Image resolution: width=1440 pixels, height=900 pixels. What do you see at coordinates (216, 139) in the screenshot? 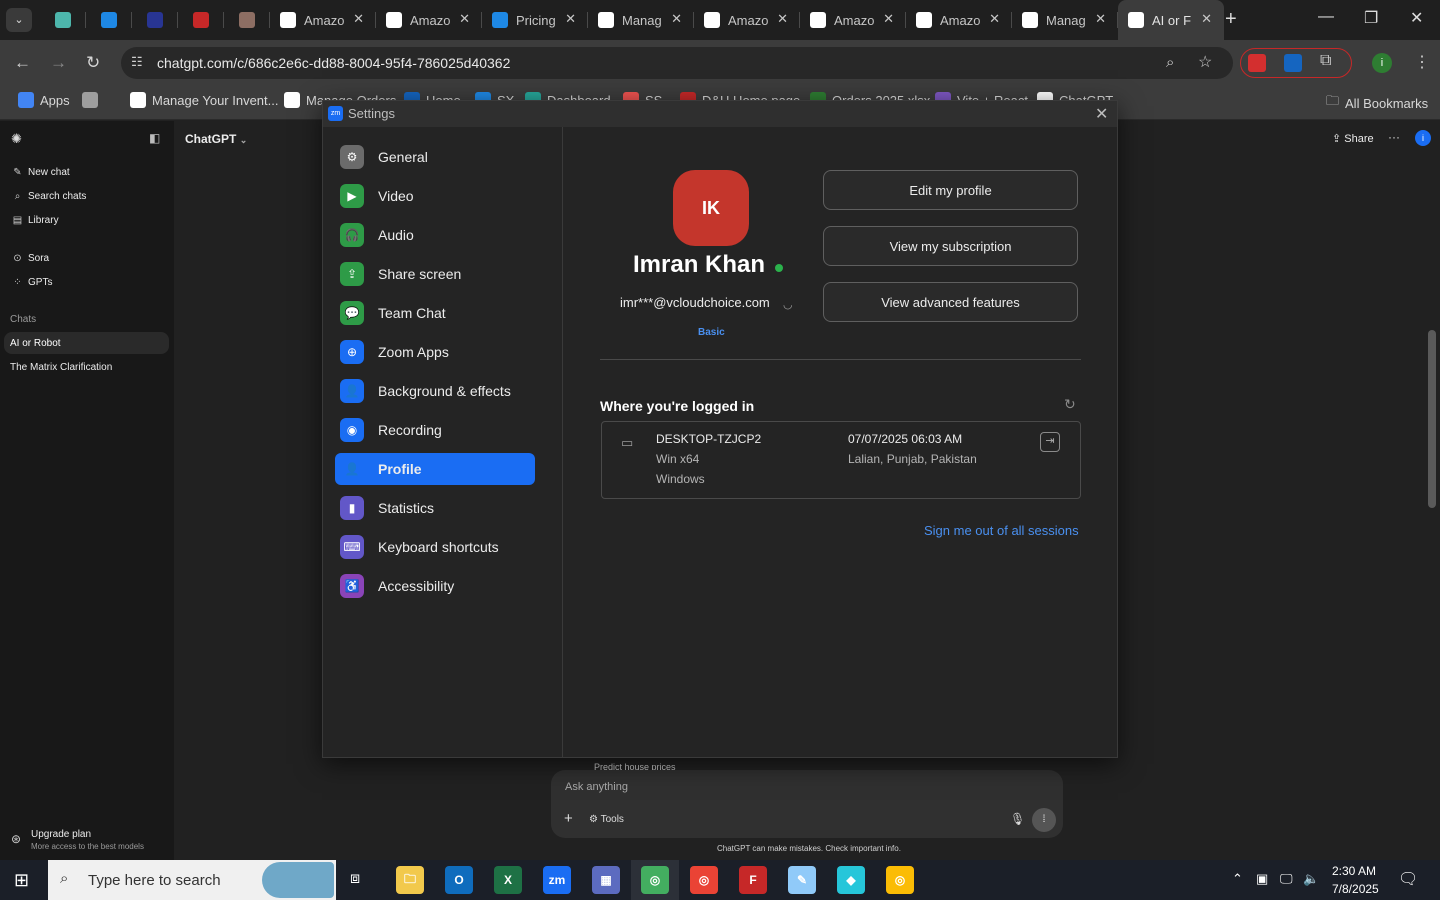
I see `model-selector: ChatGPT ⌄` at bounding box center [216, 139].